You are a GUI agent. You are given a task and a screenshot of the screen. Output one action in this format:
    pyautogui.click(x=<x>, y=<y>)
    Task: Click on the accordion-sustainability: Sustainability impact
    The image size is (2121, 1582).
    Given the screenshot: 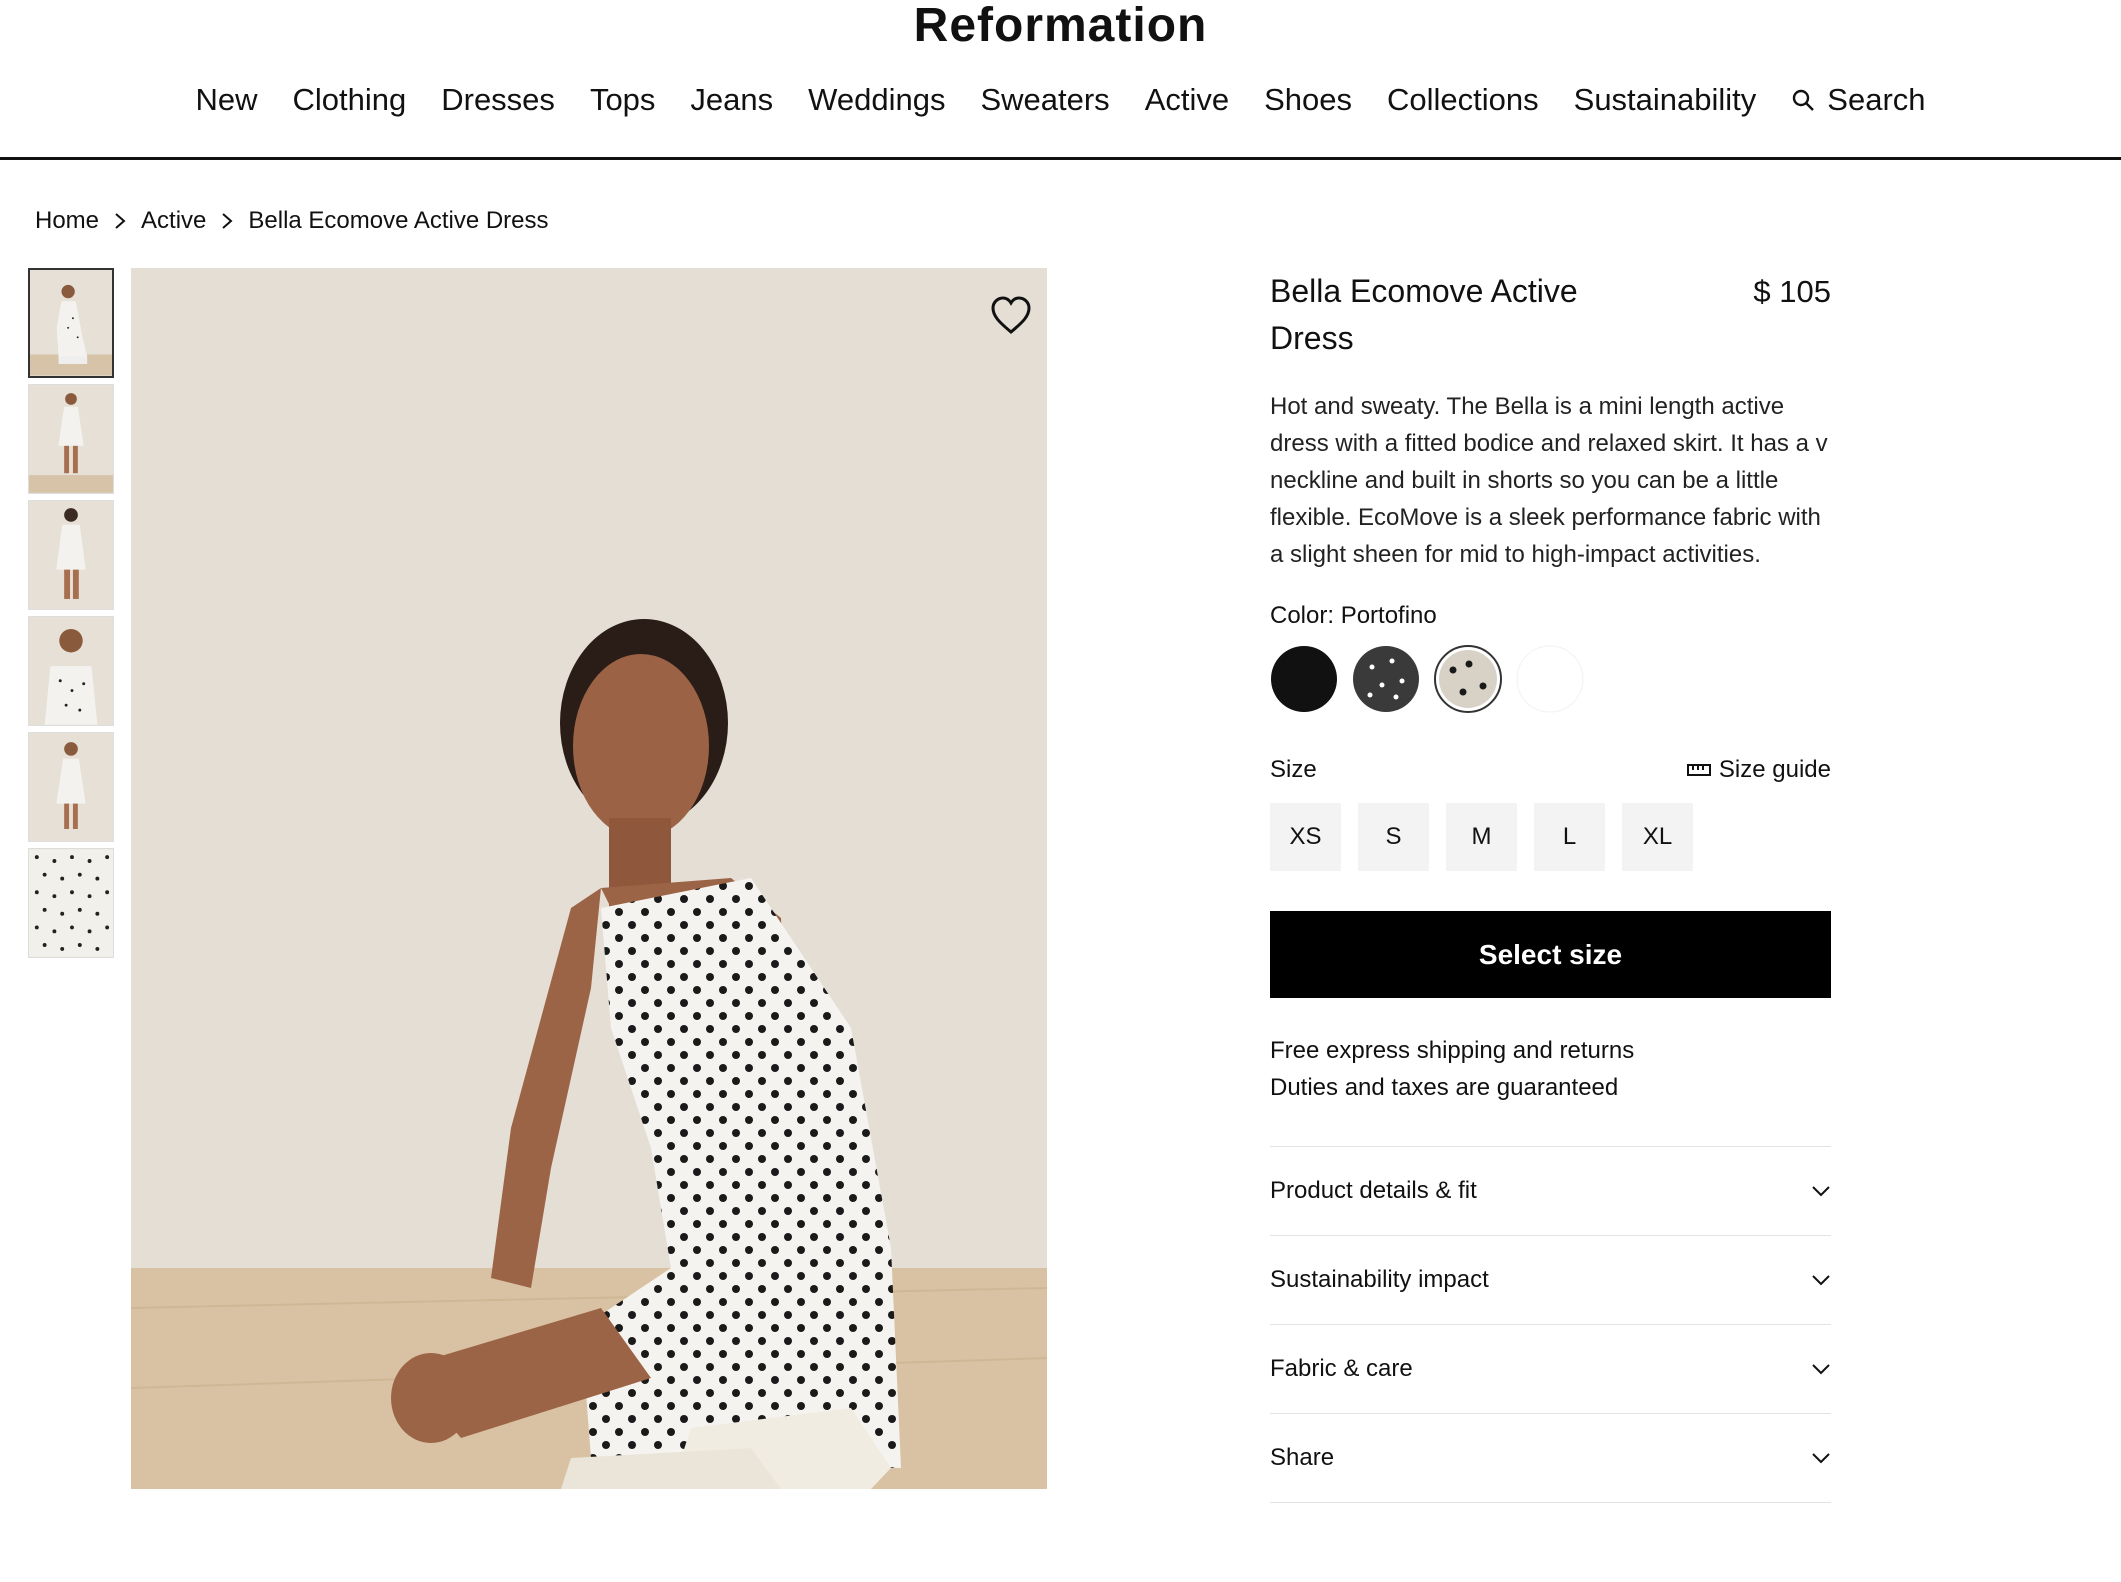 What is the action you would take?
    pyautogui.click(x=1550, y=1280)
    